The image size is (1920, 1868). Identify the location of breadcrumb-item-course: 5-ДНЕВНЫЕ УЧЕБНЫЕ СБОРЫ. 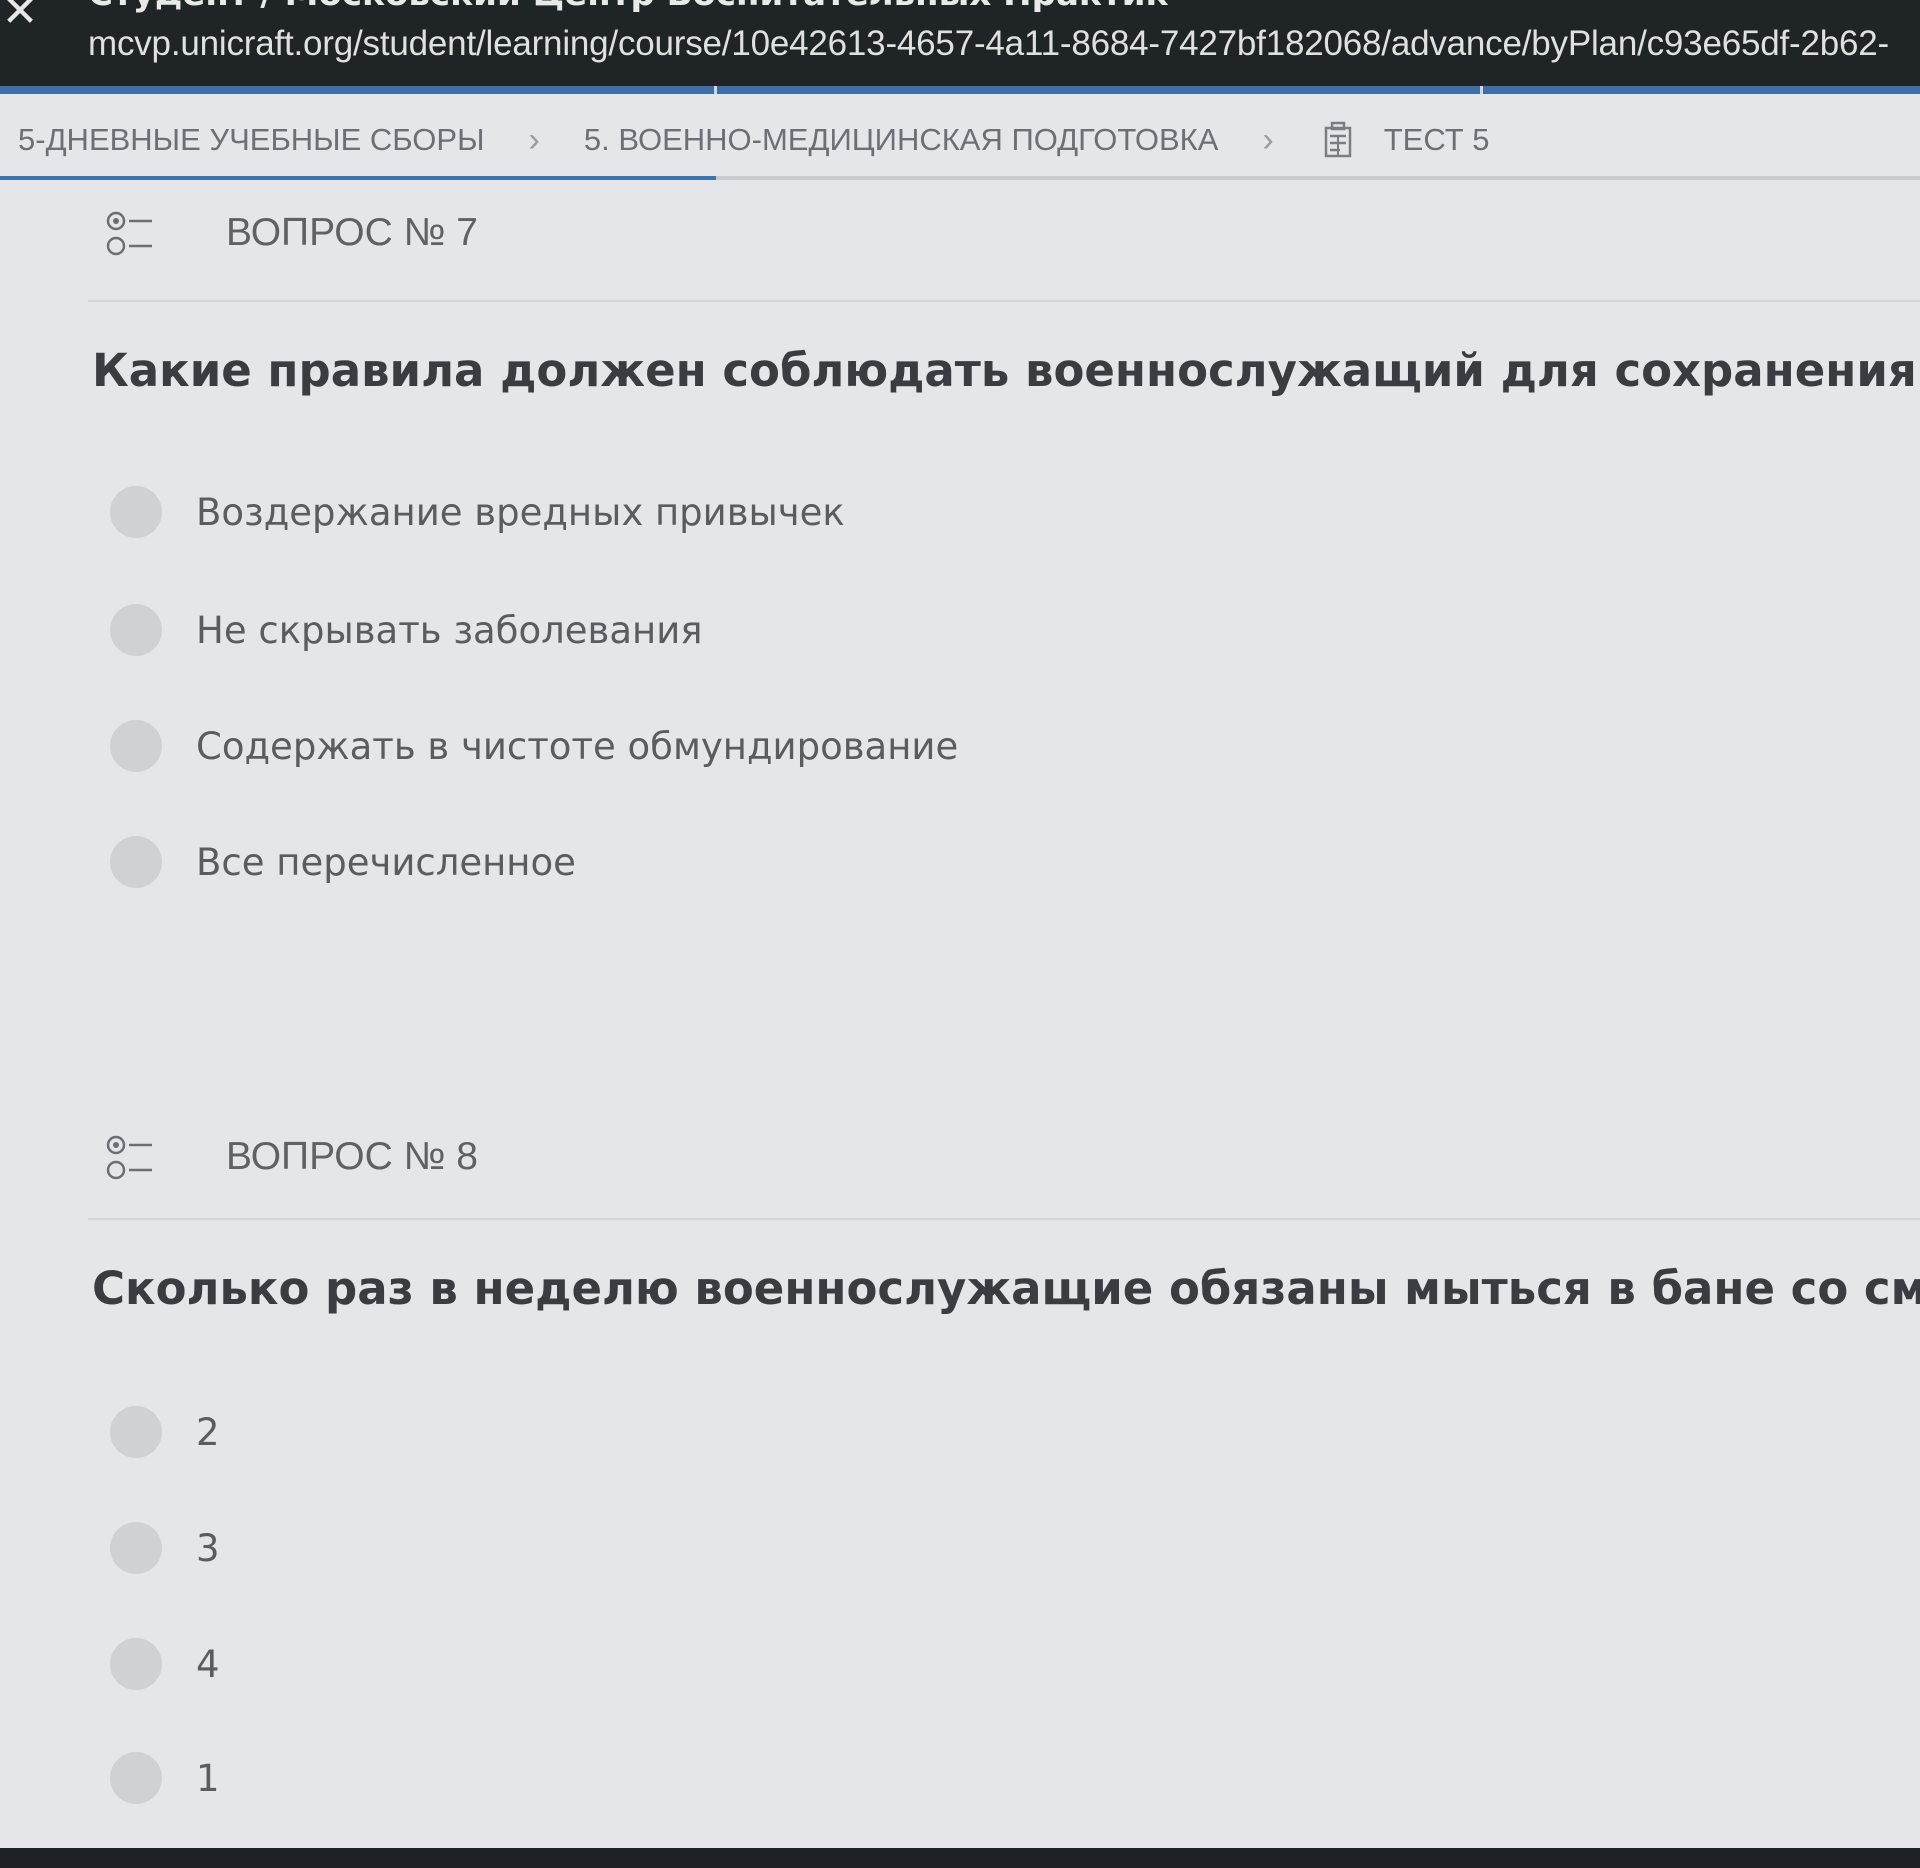
(251, 140).